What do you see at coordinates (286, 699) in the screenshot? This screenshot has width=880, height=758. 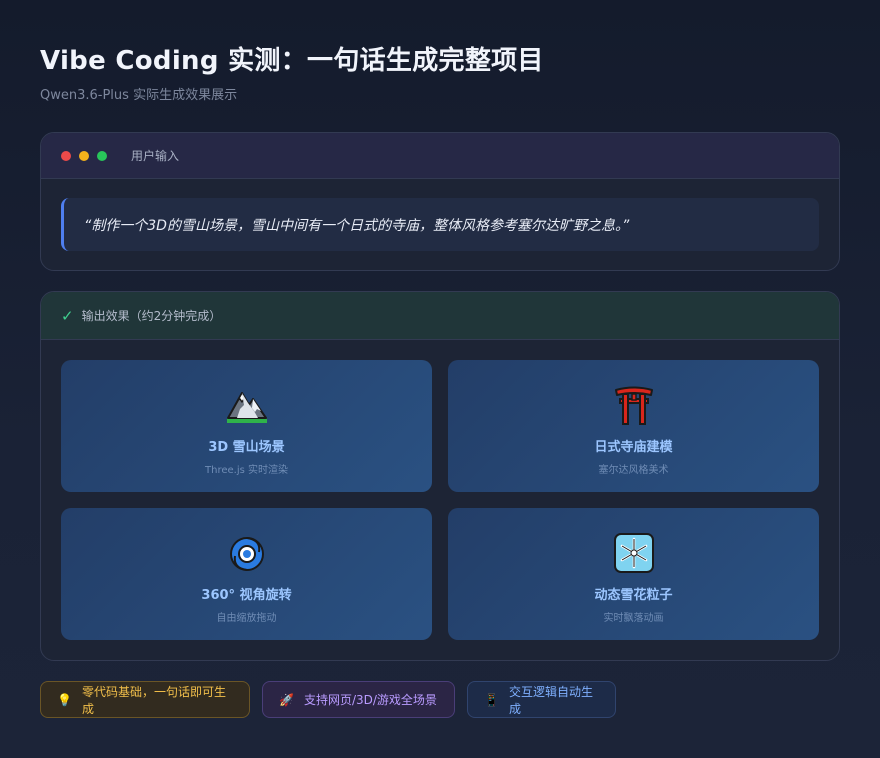 I see `rocket-icon: 🚀` at bounding box center [286, 699].